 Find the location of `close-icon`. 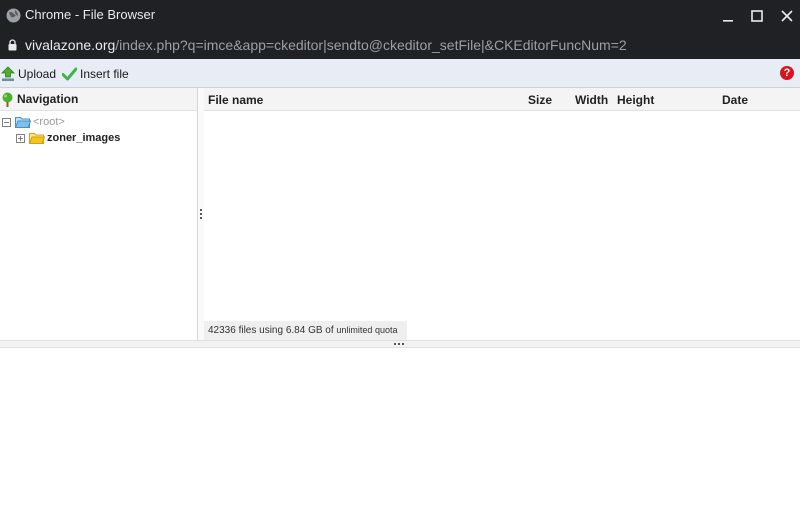

close-icon is located at coordinates (787, 16).